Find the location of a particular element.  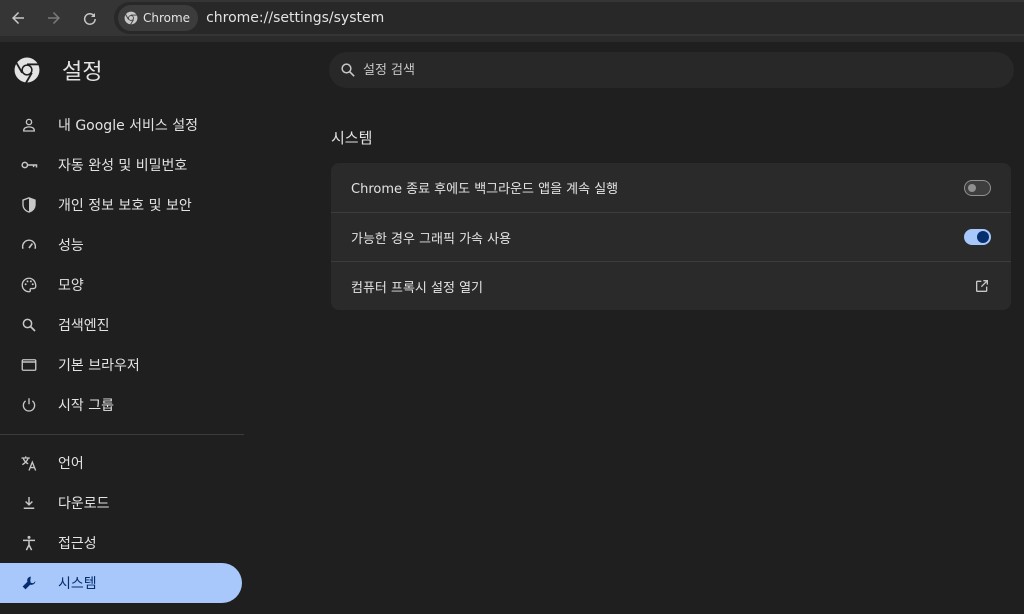

shield-icon is located at coordinates (29, 205).